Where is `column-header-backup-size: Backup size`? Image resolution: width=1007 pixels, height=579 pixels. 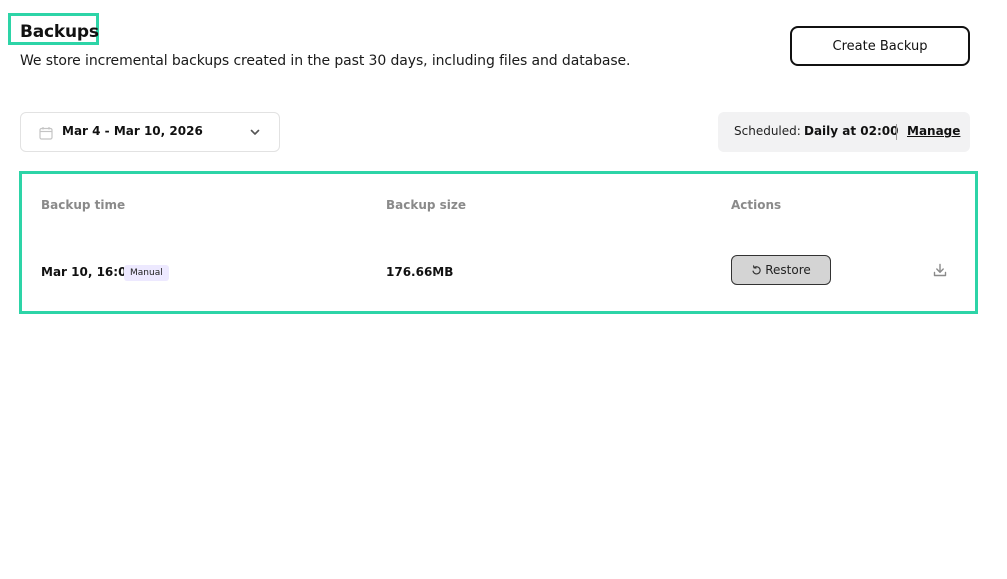
column-header-backup-size: Backup size is located at coordinates (426, 205).